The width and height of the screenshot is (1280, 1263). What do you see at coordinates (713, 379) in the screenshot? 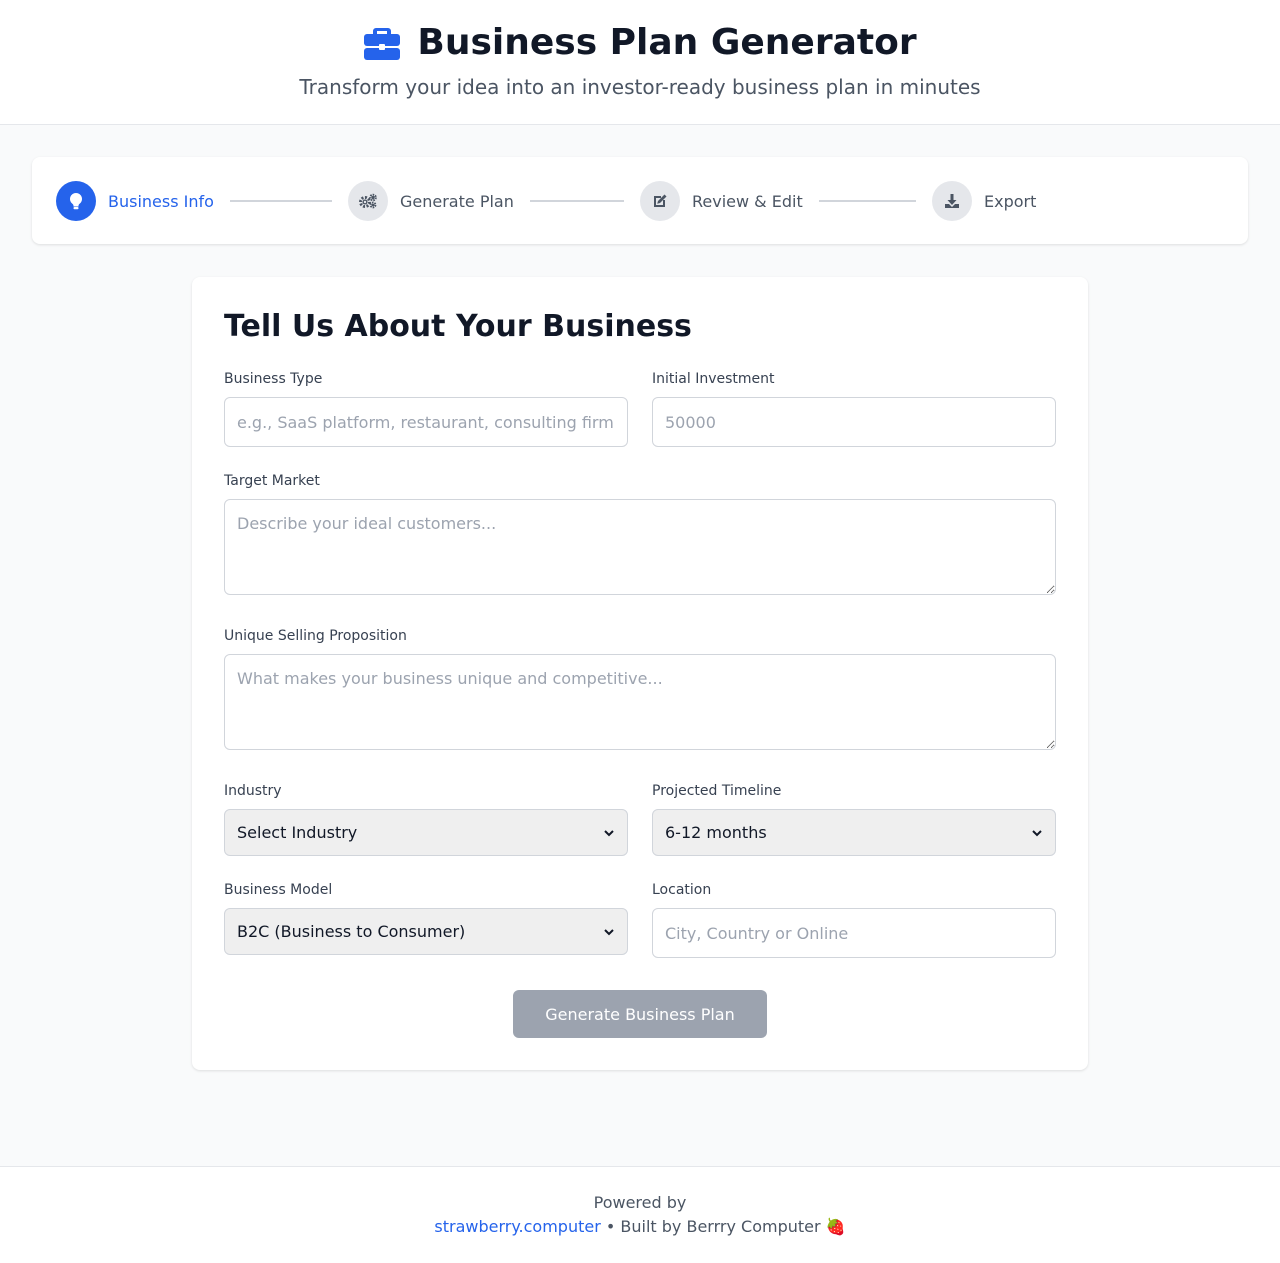
I see `initial-investment-label: Initial Investment` at bounding box center [713, 379].